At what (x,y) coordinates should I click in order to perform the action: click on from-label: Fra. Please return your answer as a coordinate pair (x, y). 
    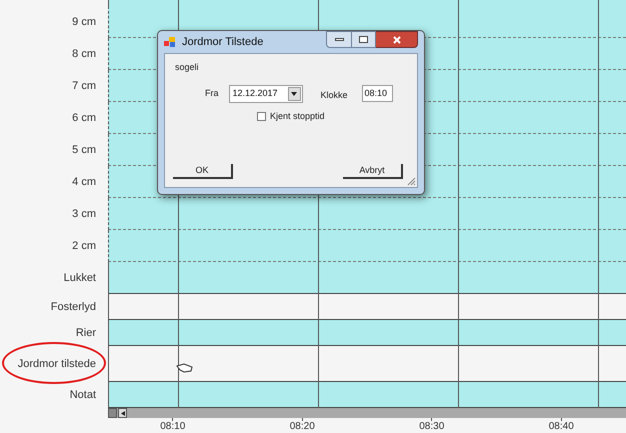
    Looking at the image, I should click on (211, 93).